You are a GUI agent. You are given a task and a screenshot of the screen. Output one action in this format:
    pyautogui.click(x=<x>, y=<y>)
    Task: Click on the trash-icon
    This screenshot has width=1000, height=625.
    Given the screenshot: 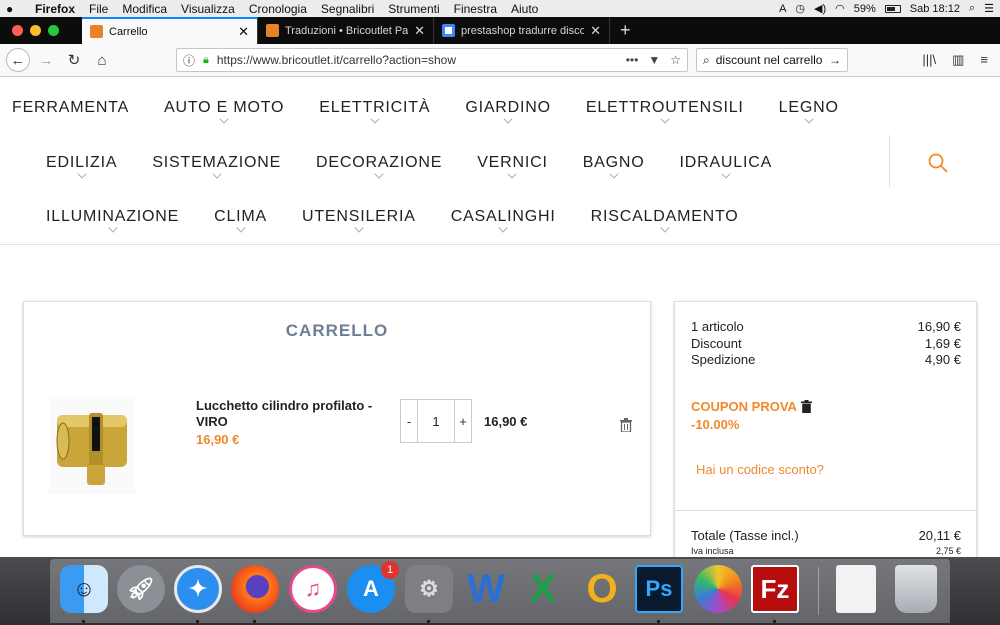 What is the action you would take?
    pyautogui.click(x=916, y=589)
    